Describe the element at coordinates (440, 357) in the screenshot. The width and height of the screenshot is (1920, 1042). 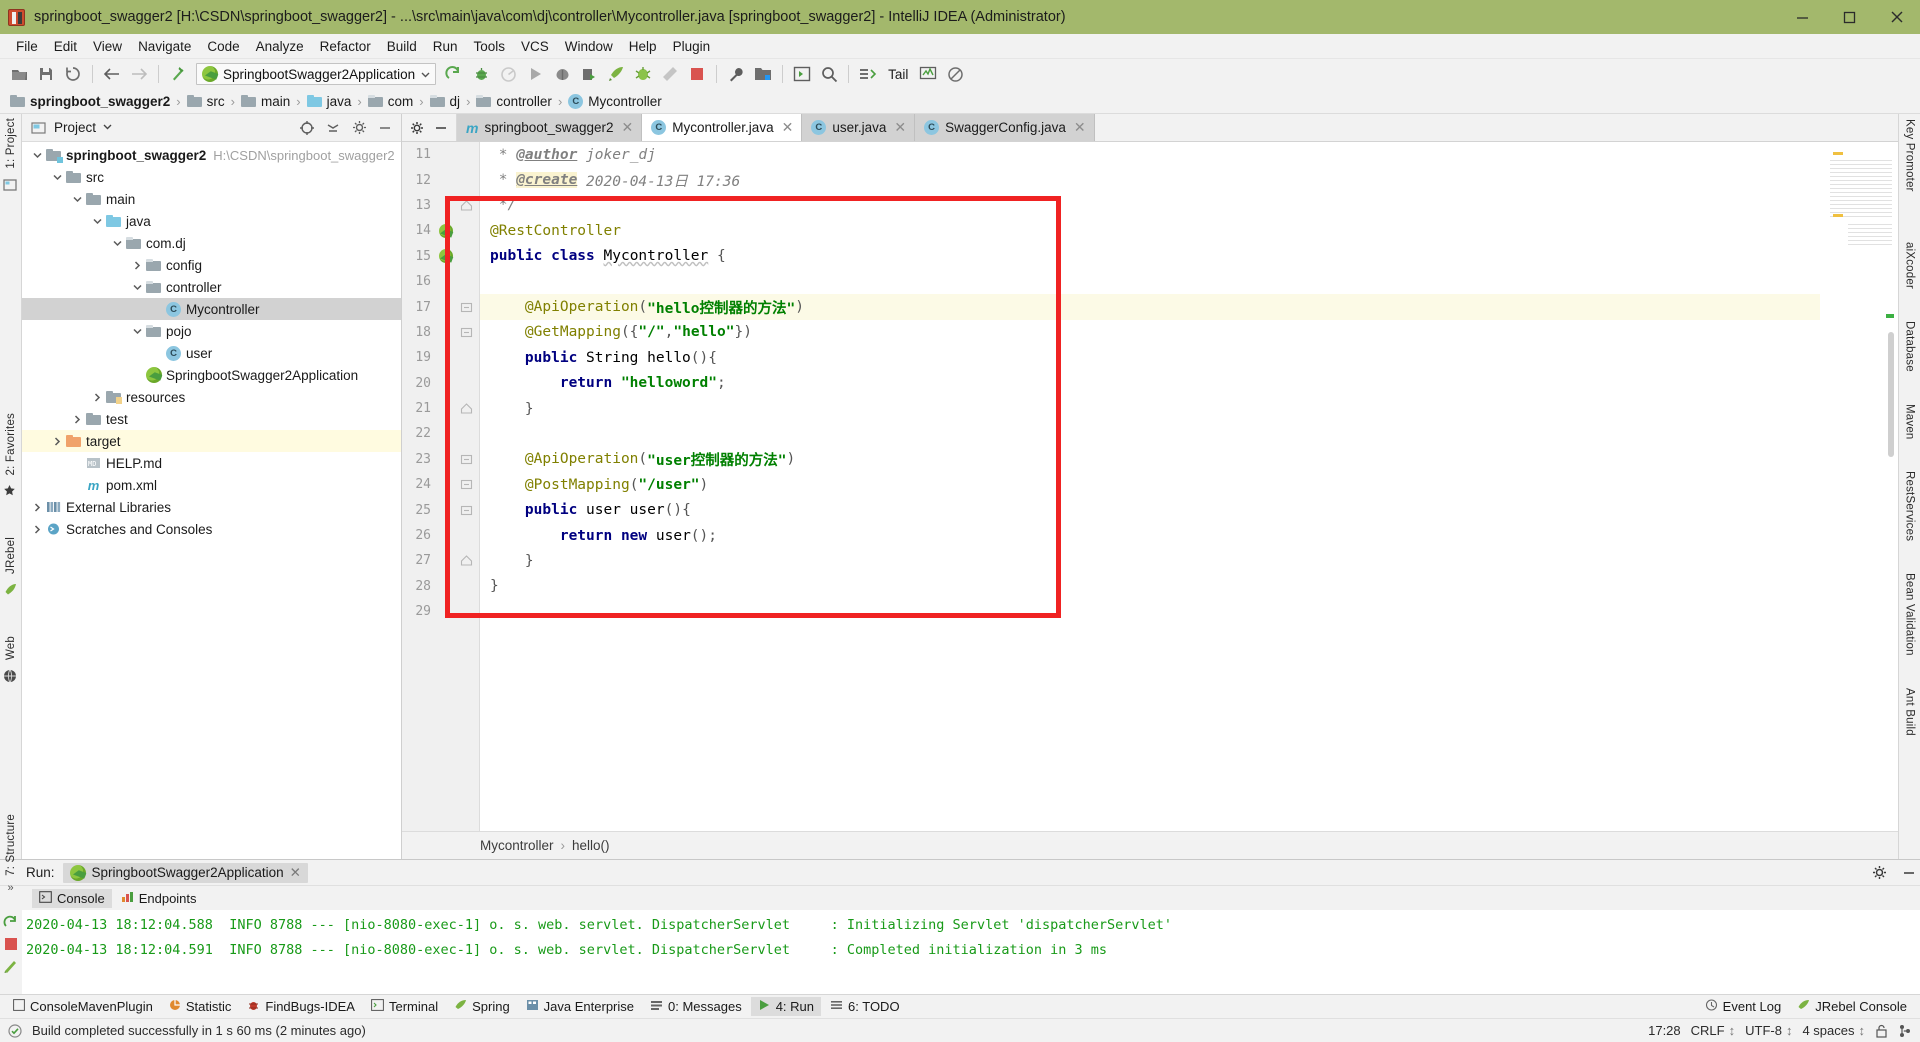
I see `gutter-line: 19` at that location.